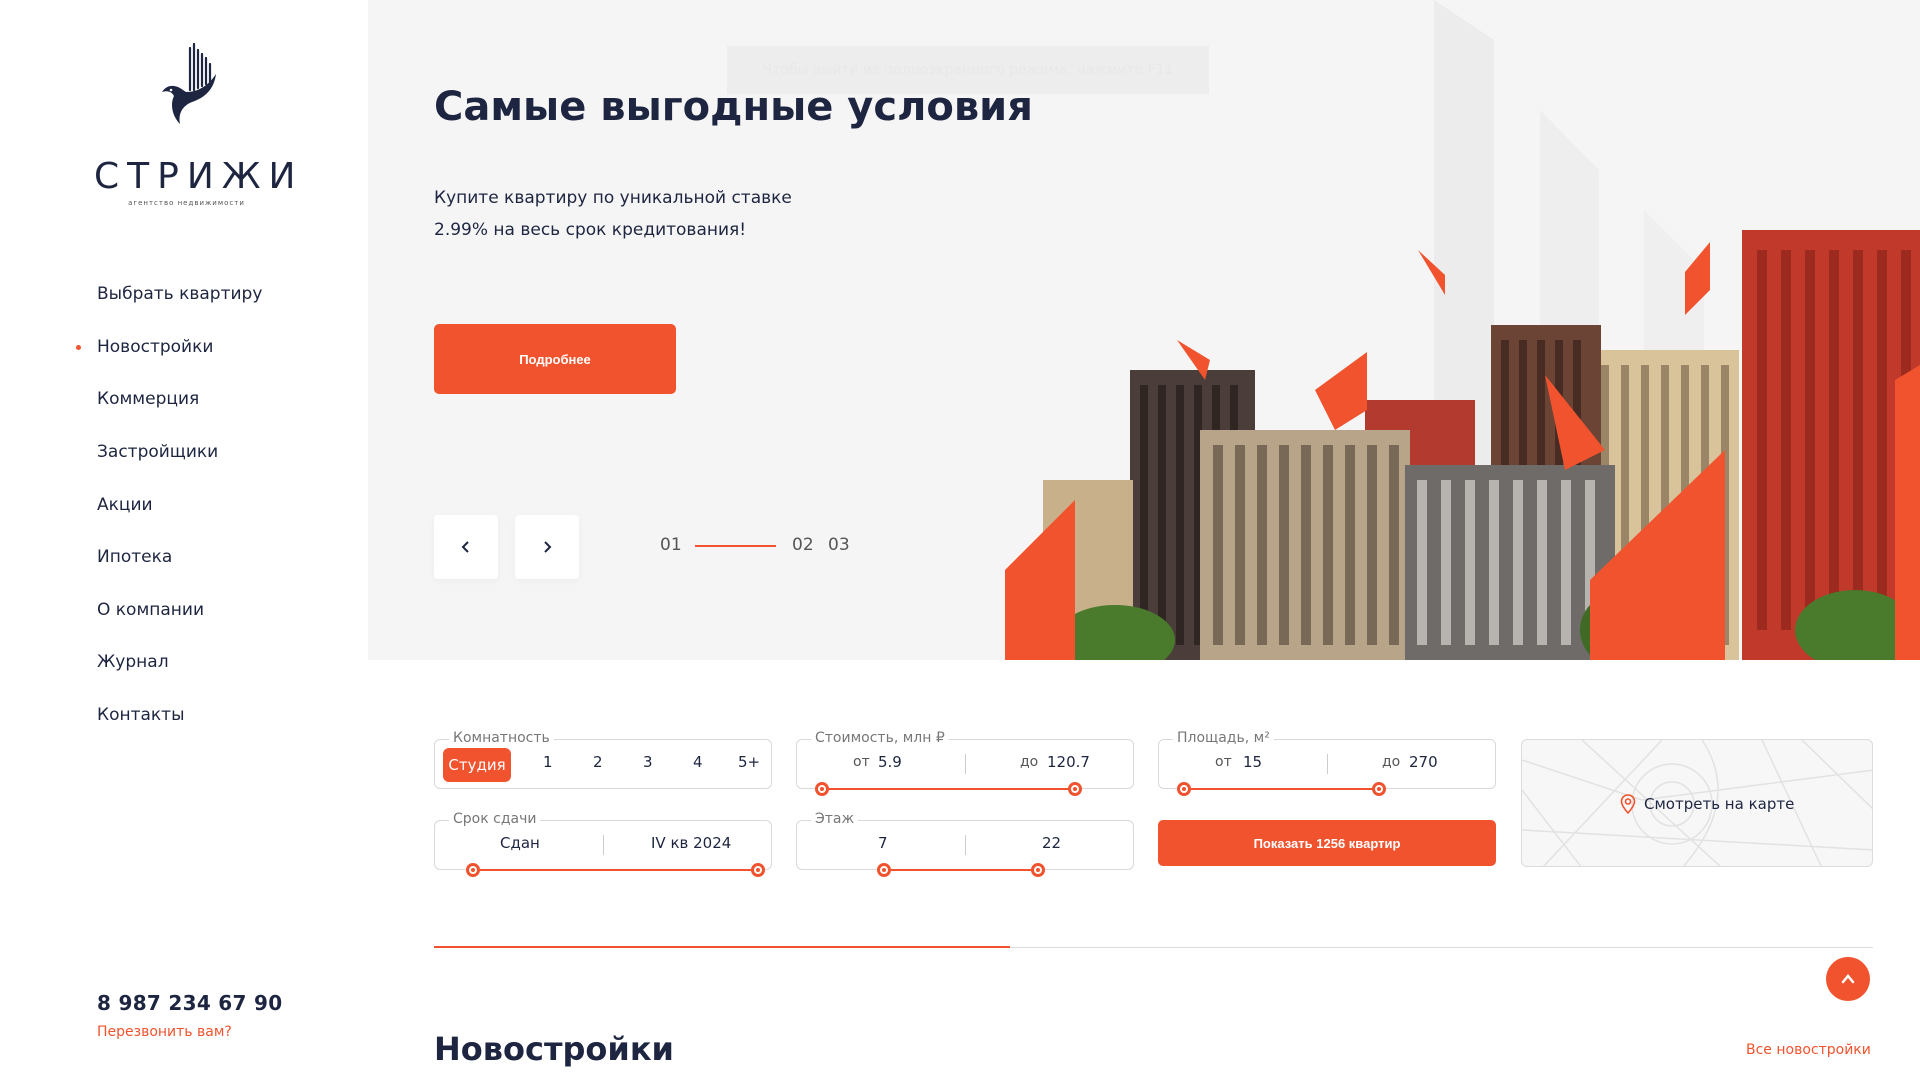 Image resolution: width=1920 pixels, height=1080 pixels. What do you see at coordinates (961, 870) in the screenshot?
I see `floor-slider-track` at bounding box center [961, 870].